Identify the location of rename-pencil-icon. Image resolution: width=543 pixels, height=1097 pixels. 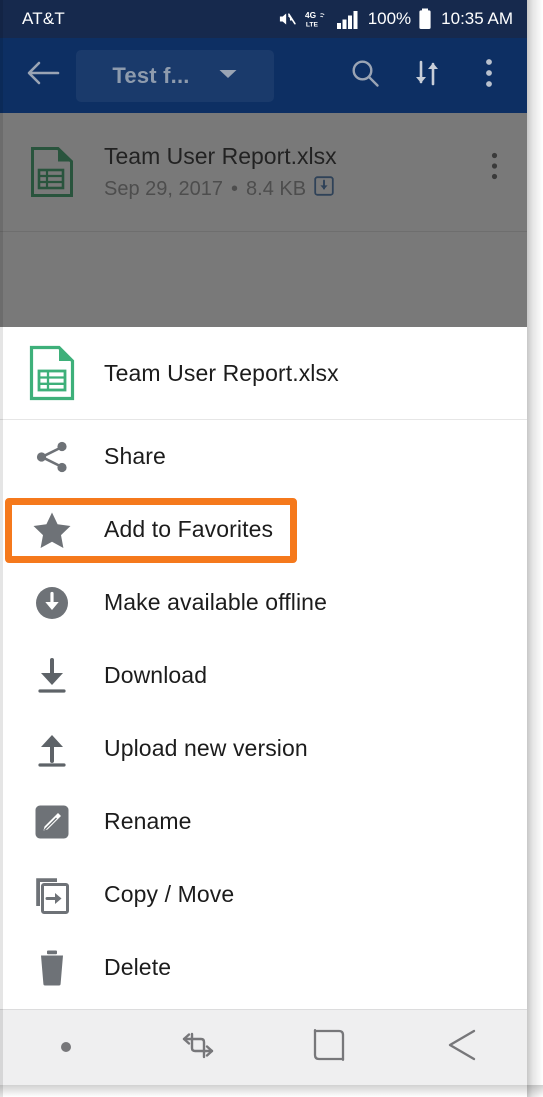
(52, 822).